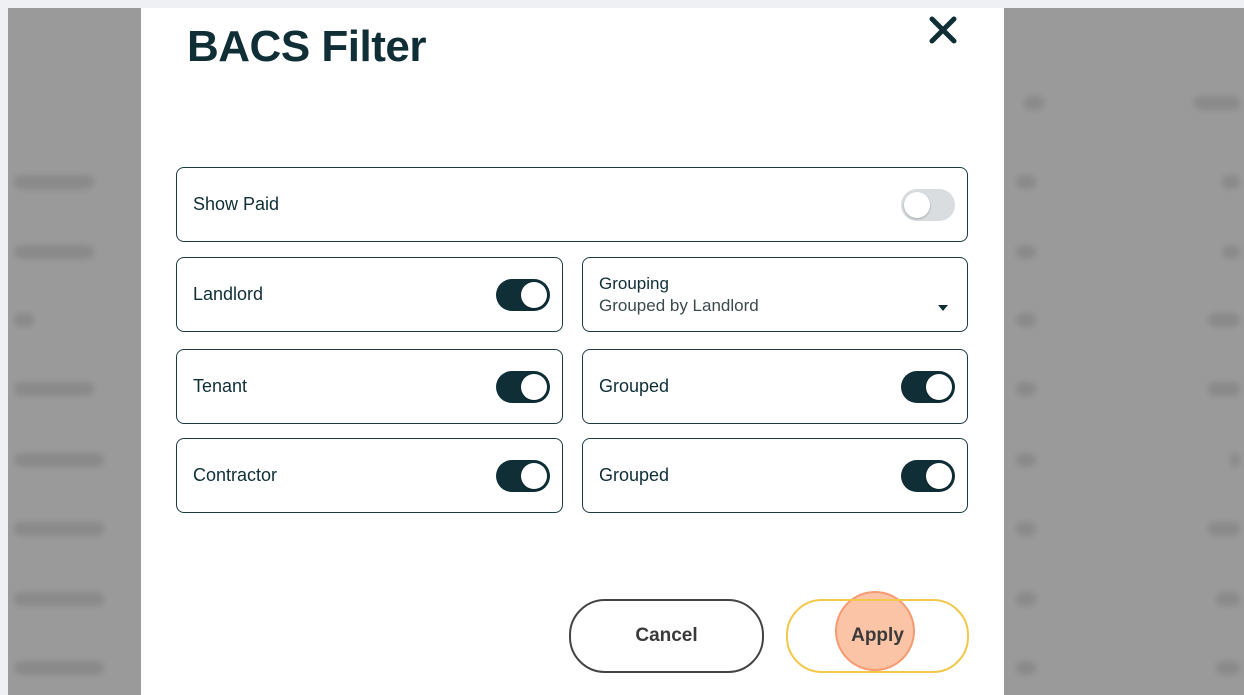 The height and width of the screenshot is (695, 1244). Describe the element at coordinates (666, 636) in the screenshot. I see `cancel-button: Cancel` at that location.